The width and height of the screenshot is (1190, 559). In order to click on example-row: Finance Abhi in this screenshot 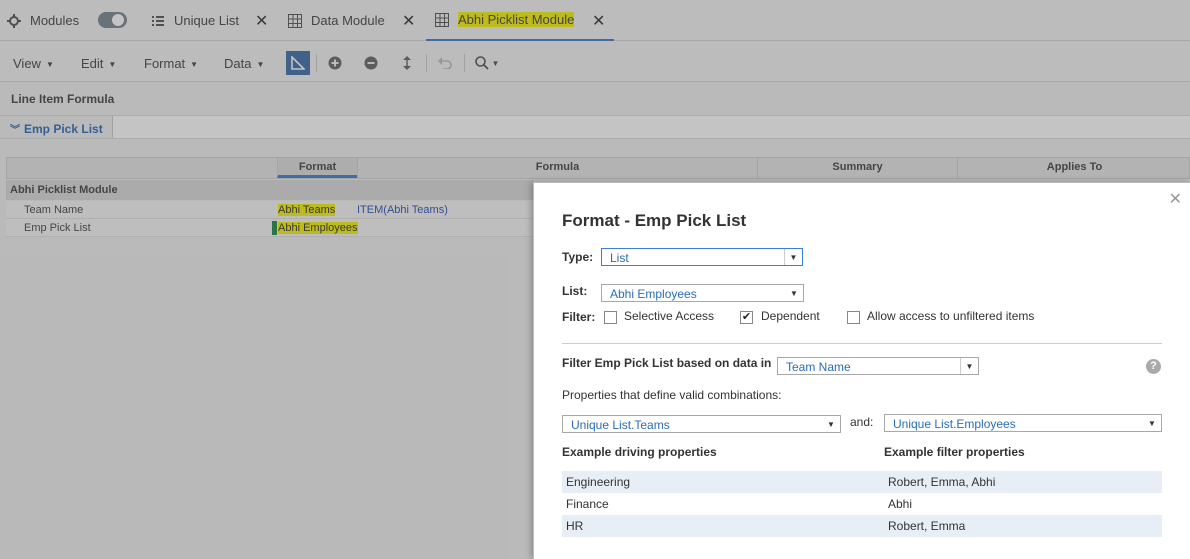, I will do `click(862, 504)`.